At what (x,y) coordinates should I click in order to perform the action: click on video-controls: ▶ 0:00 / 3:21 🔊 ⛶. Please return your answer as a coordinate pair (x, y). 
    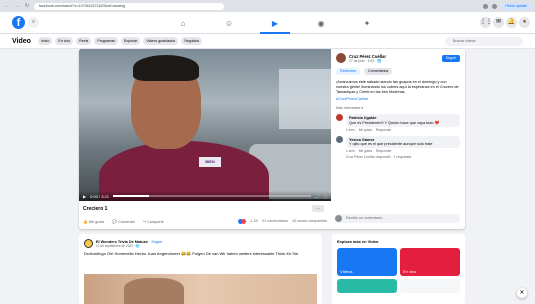
    Looking at the image, I should click on (205, 196).